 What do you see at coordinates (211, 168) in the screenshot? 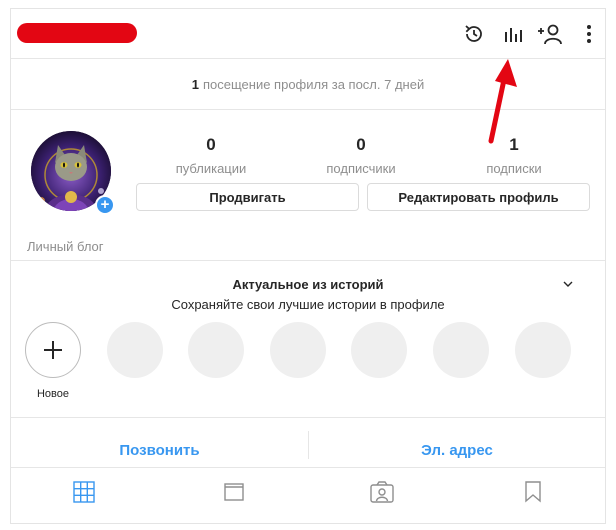
I see `stat-posts-label: публикации` at bounding box center [211, 168].